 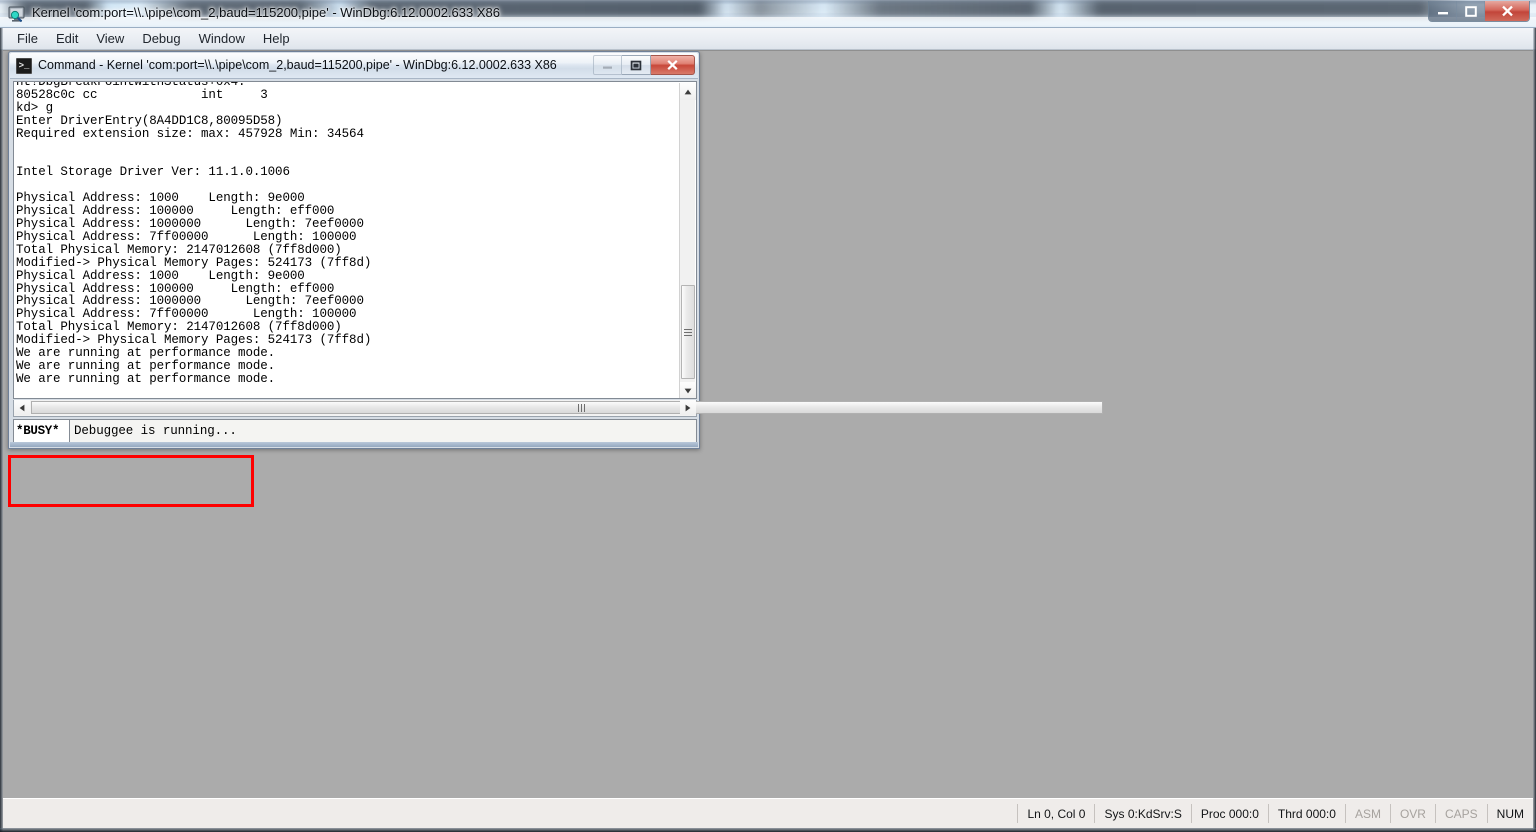 What do you see at coordinates (16, 14) in the screenshot?
I see `windbg-monitor-magnifier-icon` at bounding box center [16, 14].